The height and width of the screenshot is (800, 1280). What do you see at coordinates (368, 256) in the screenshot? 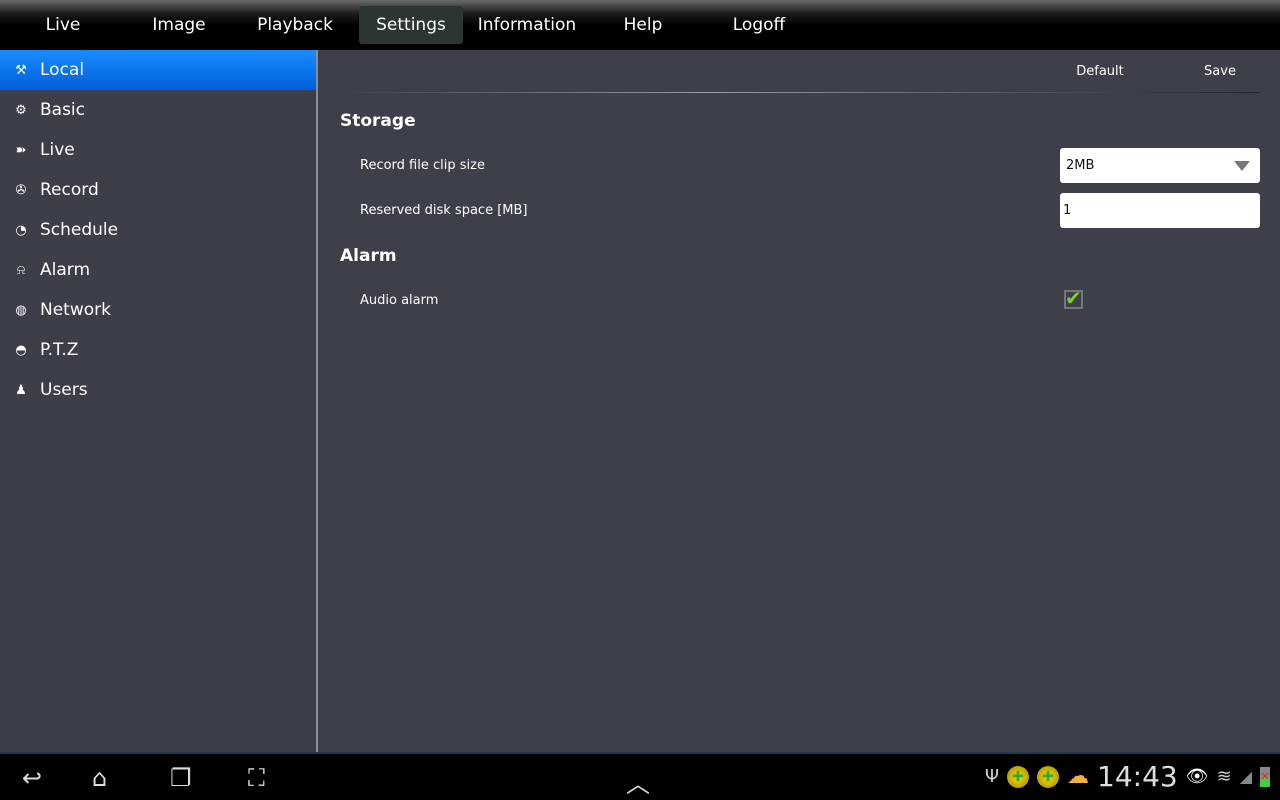
I see `section-alarm-title: Alarm` at bounding box center [368, 256].